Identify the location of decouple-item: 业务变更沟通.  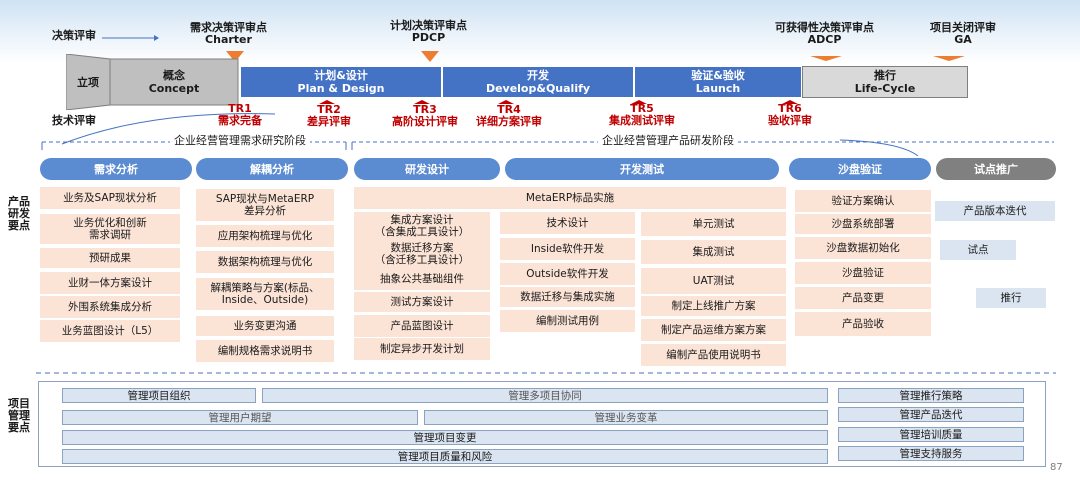
(265, 326).